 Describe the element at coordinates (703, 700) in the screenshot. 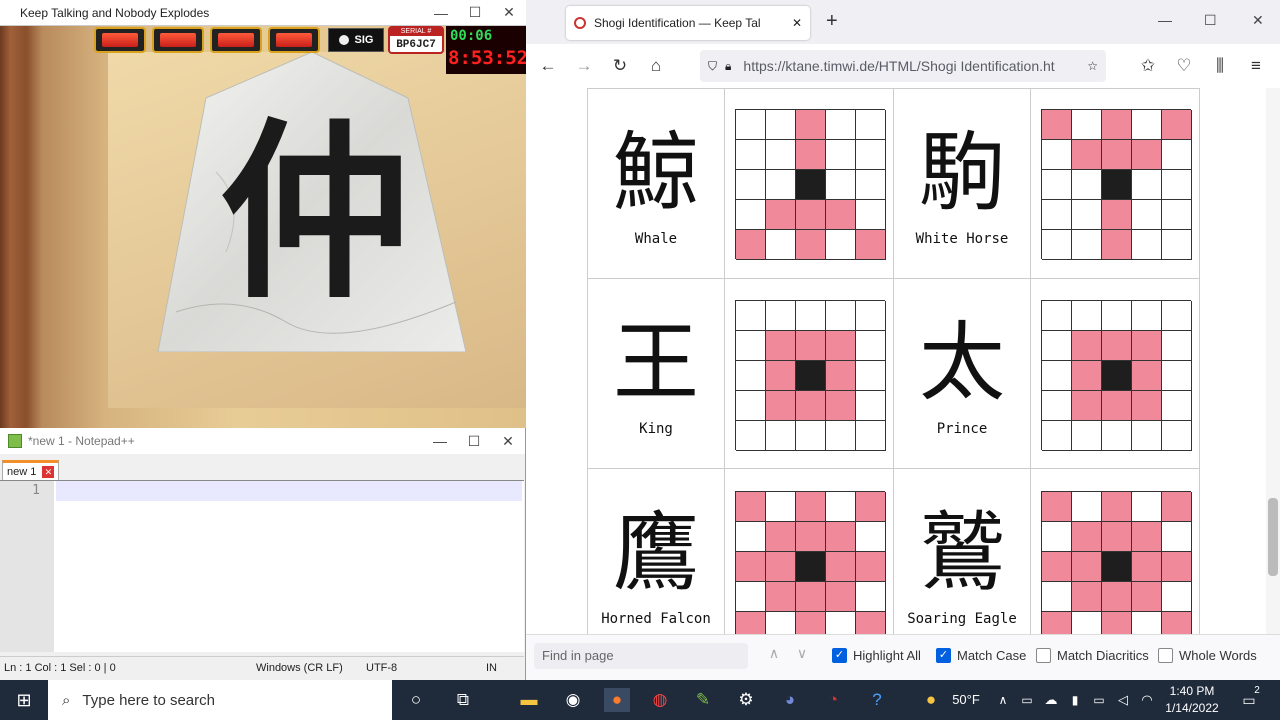

I see `notepad-plus-plus-icon: ✎` at that location.